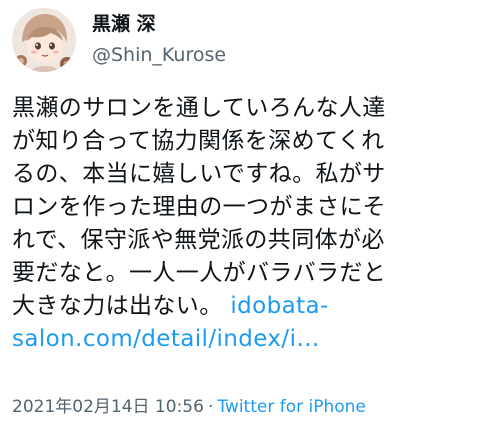 This screenshot has height=440, width=480. What do you see at coordinates (199, 174) in the screenshot?
I see `tweet-line: るの、本当に嬉しいですね。私がサ` at bounding box center [199, 174].